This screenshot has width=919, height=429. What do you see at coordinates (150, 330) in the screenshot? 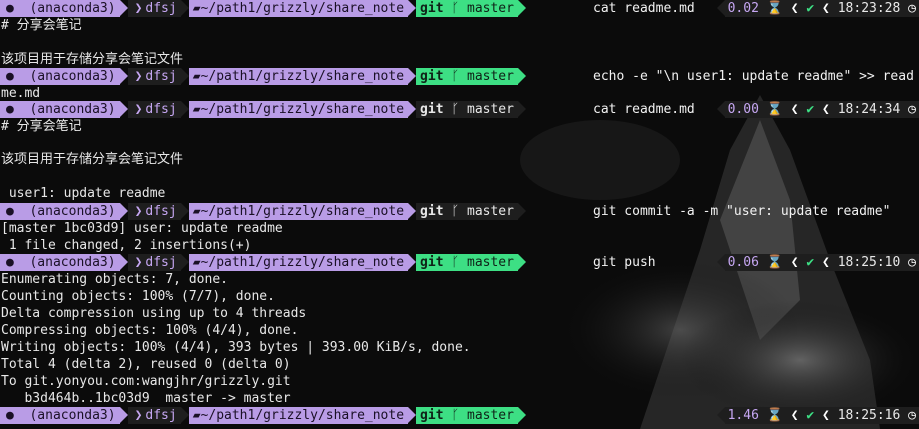
I see `output-line: Compressing objects: 100% (4/4), done.` at bounding box center [150, 330].